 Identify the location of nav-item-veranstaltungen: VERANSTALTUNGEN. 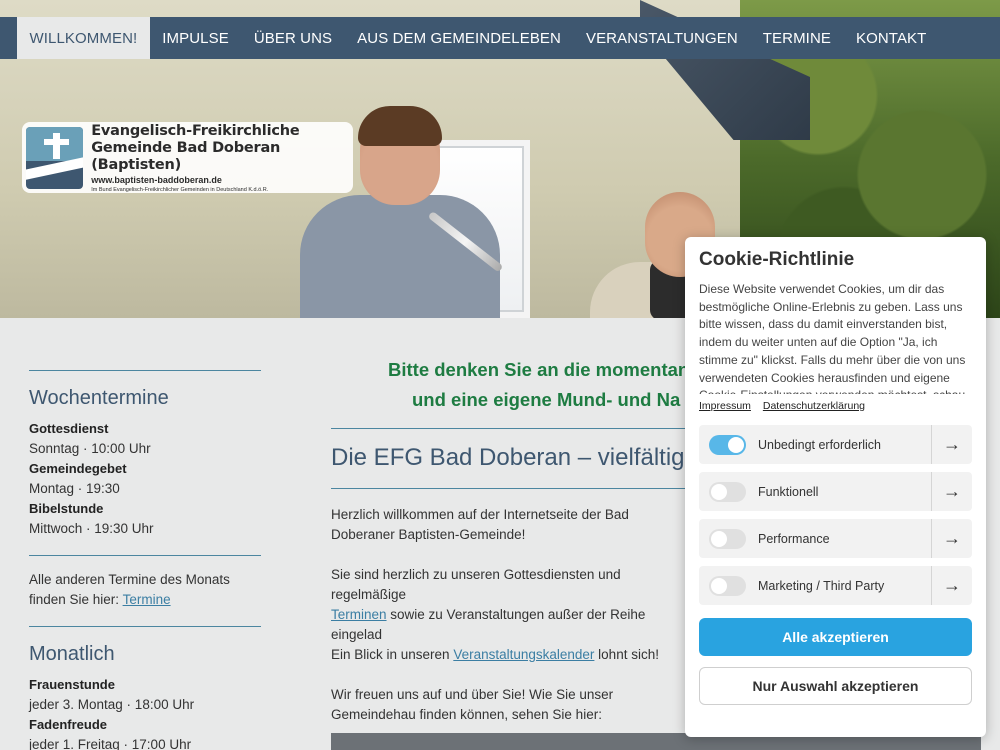
(661, 38).